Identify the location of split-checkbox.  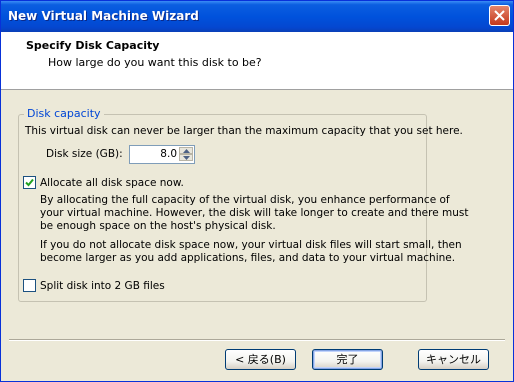
(29, 285).